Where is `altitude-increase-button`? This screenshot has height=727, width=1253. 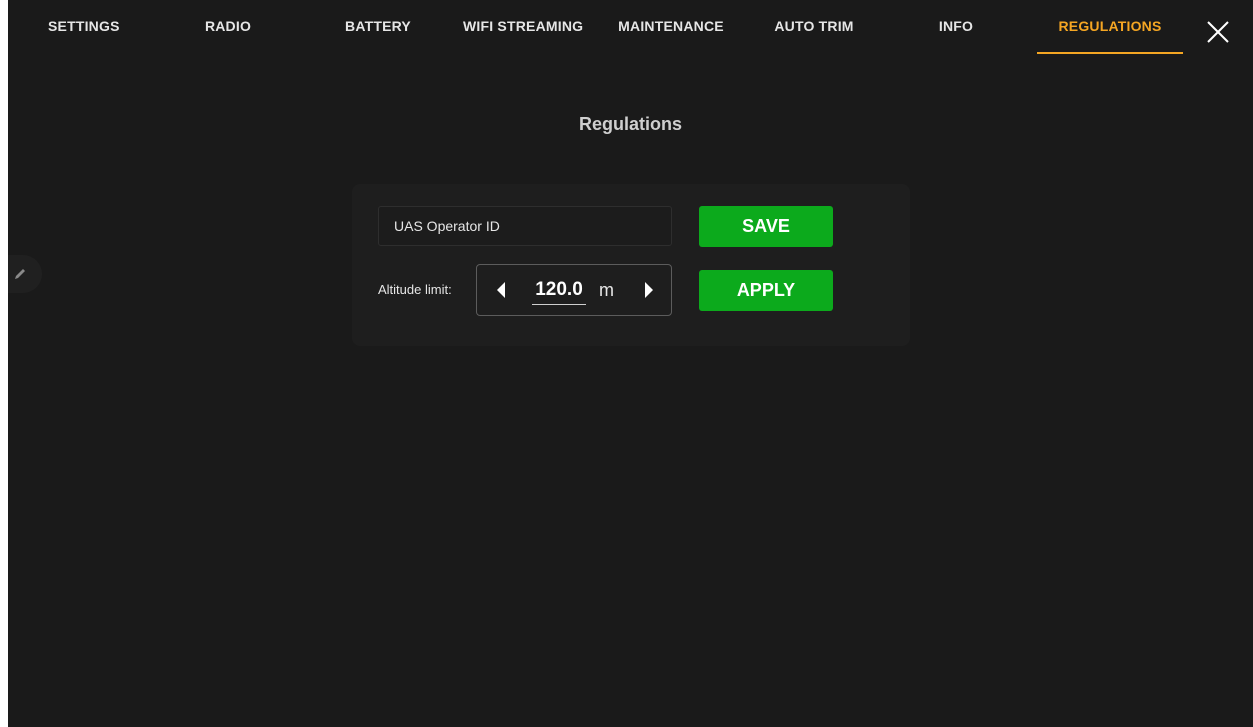
altitude-increase-button is located at coordinates (649, 290).